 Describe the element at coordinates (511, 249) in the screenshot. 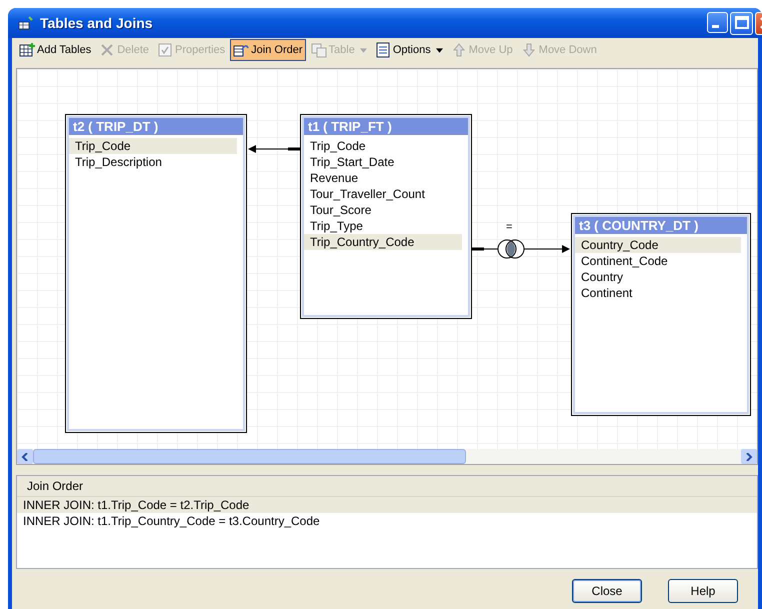

I see `inner-join-icon` at that location.